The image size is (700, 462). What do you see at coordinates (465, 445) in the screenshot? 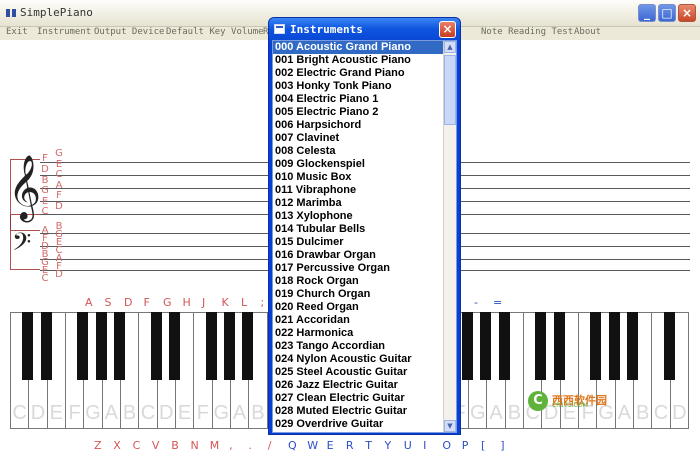
I see `key-hint-label: P` at bounding box center [465, 445].